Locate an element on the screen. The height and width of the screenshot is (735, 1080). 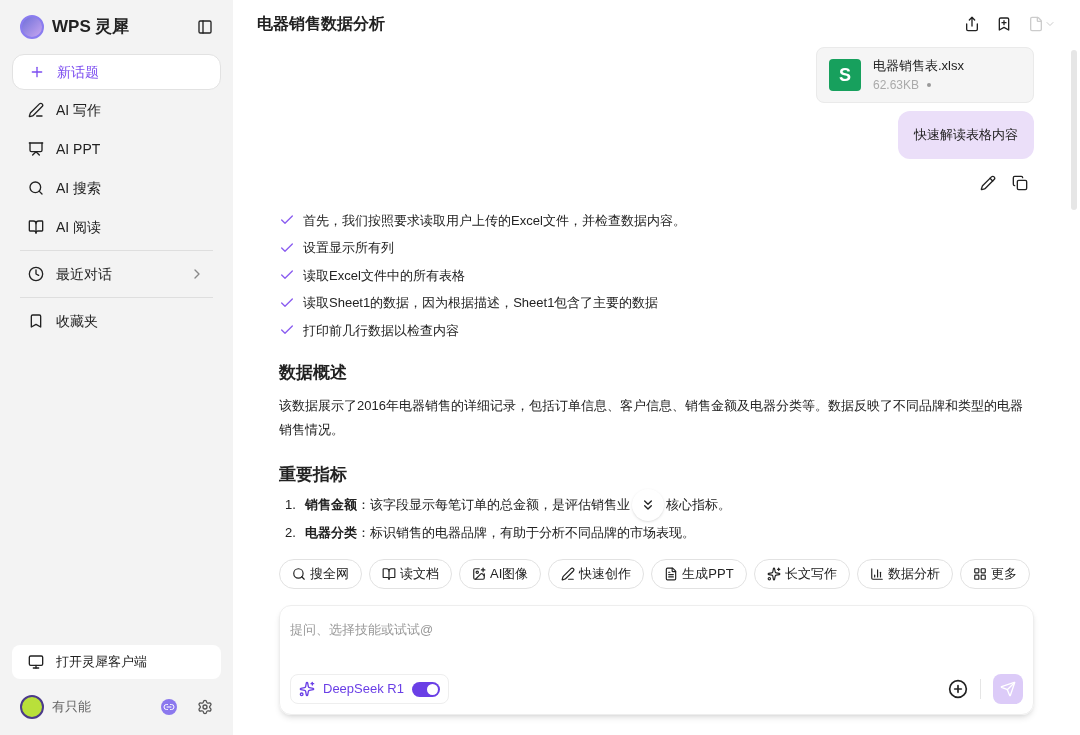
step-text: 读取Excel文件中的所有表格 is located at coordinates (384, 275).